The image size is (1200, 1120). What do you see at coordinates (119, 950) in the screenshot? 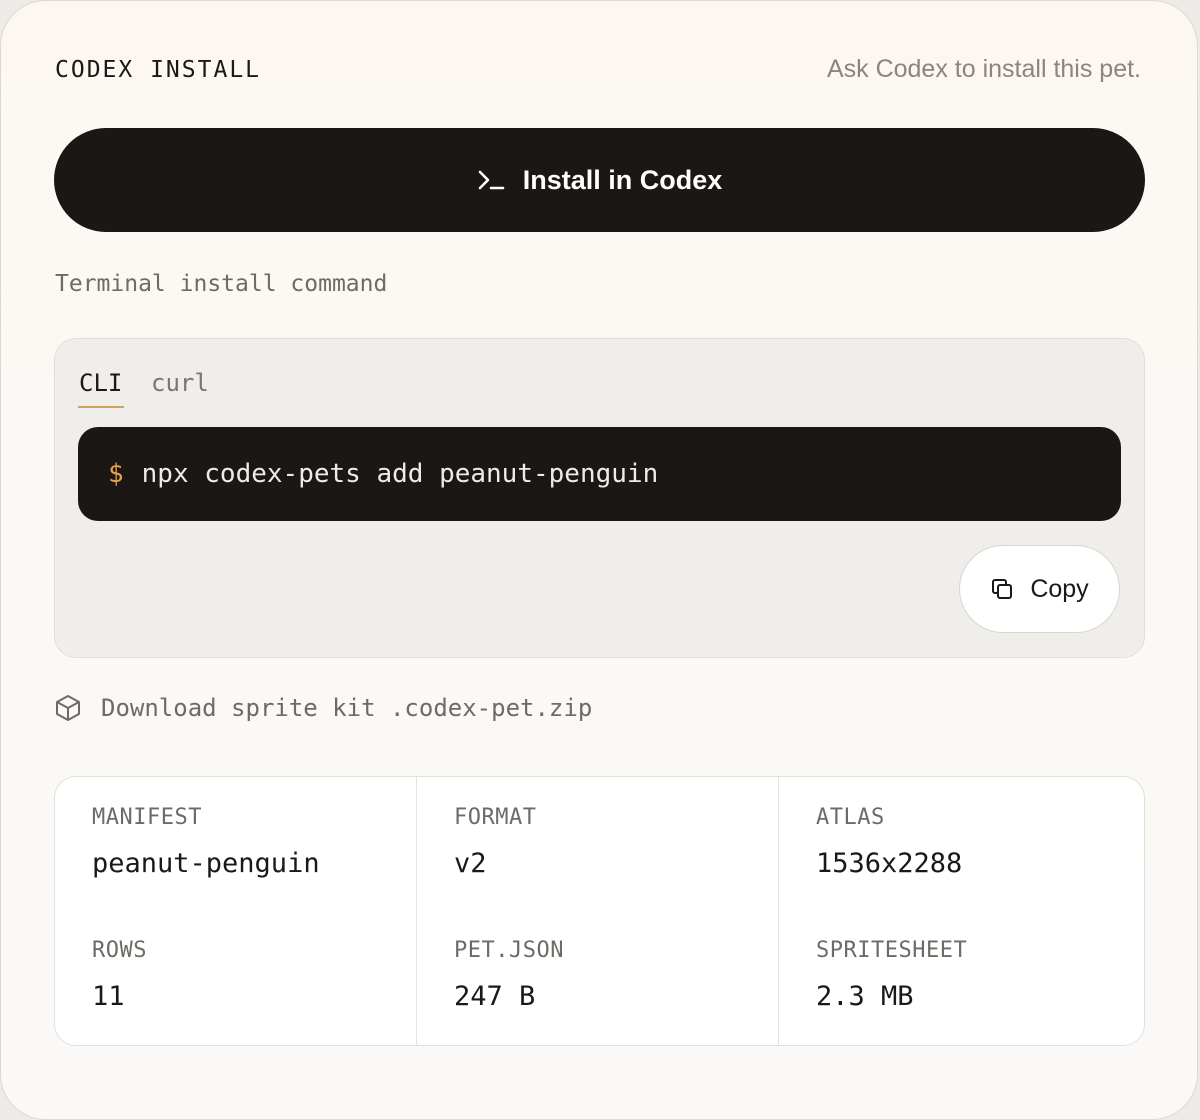
I see `rows-label: ROWS` at bounding box center [119, 950].